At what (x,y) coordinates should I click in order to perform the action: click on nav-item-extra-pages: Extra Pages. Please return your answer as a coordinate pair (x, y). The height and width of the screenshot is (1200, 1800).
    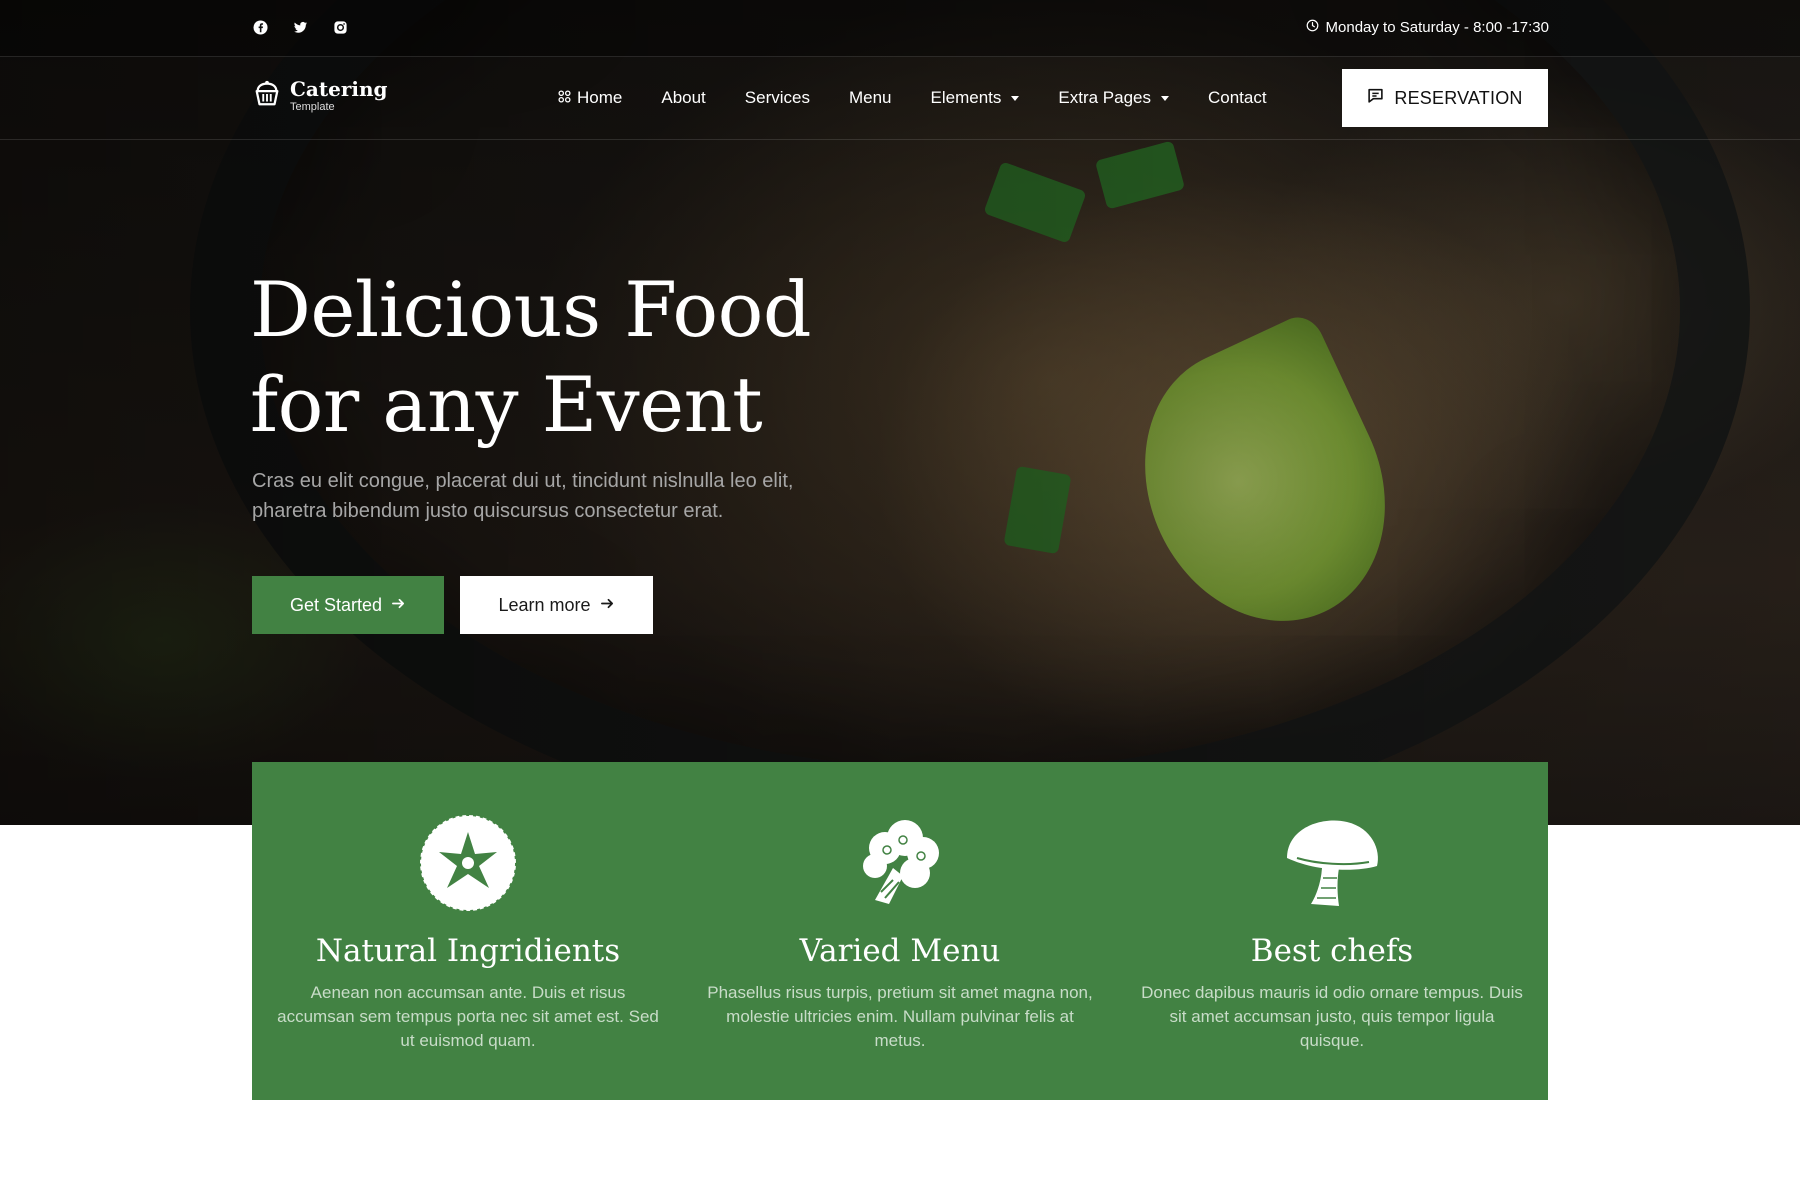
    Looking at the image, I should click on (1113, 98).